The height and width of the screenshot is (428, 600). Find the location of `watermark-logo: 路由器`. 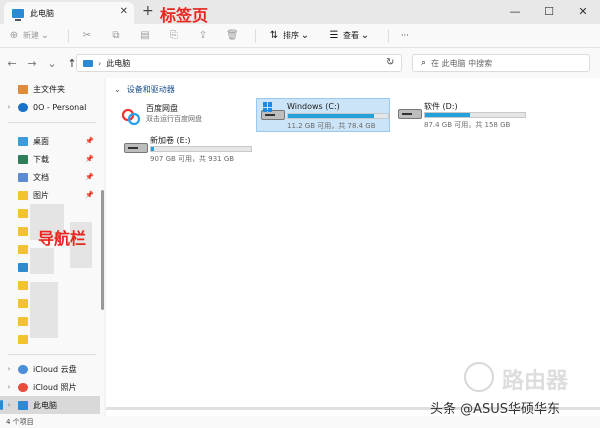

watermark-logo: 路由器 is located at coordinates (526, 377).